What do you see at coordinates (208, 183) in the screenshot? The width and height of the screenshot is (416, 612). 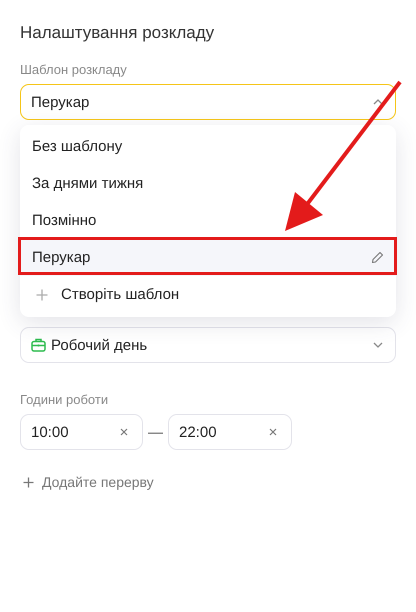 I see `dropdown-option: За днями тижня` at bounding box center [208, 183].